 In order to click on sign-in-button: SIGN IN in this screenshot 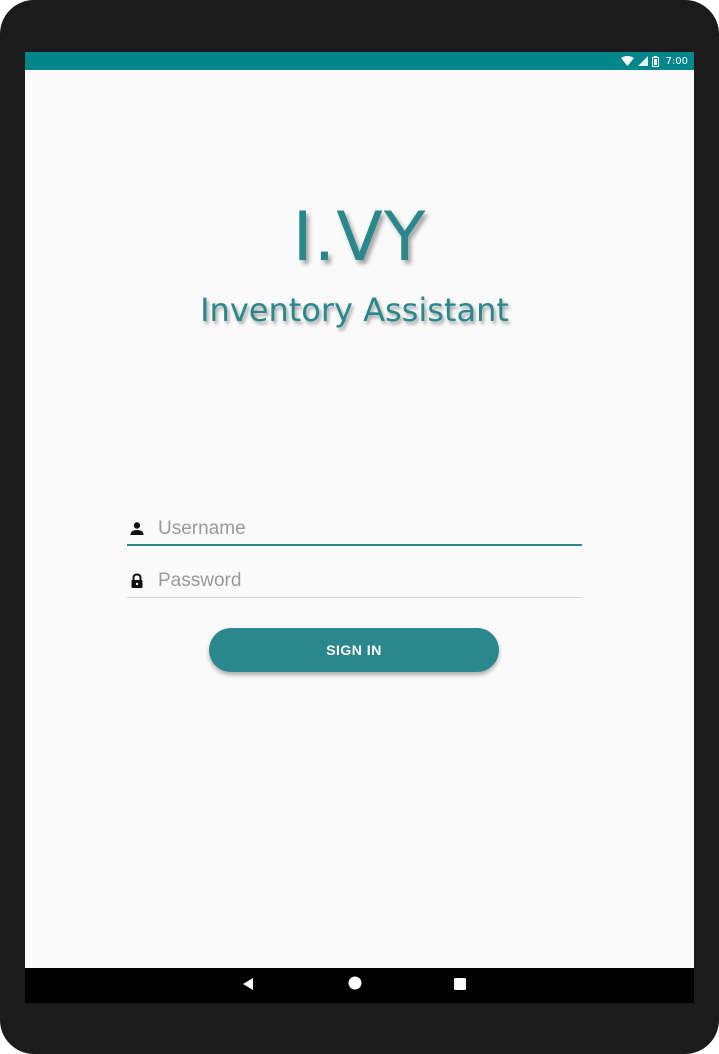, I will do `click(354, 650)`.